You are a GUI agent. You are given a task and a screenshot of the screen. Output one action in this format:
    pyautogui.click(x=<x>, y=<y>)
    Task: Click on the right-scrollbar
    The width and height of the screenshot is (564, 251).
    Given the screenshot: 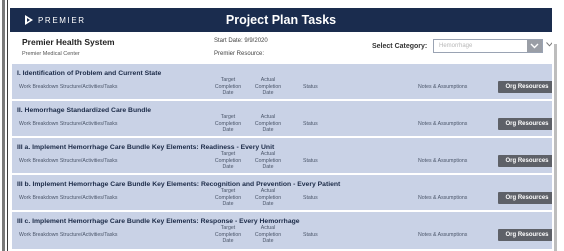 What is the action you would take?
    pyautogui.click(x=558, y=125)
    